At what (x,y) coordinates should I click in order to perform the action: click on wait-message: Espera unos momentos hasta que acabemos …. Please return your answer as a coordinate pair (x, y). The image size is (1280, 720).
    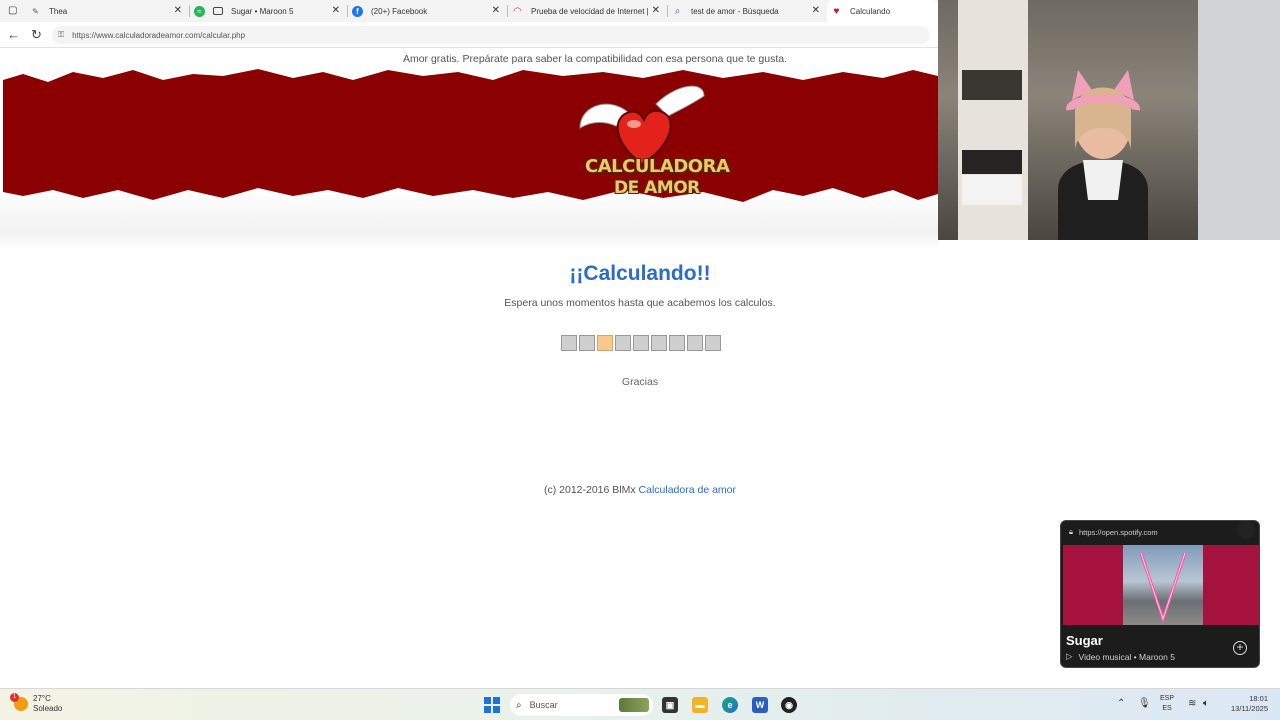
    Looking at the image, I should click on (640, 303).